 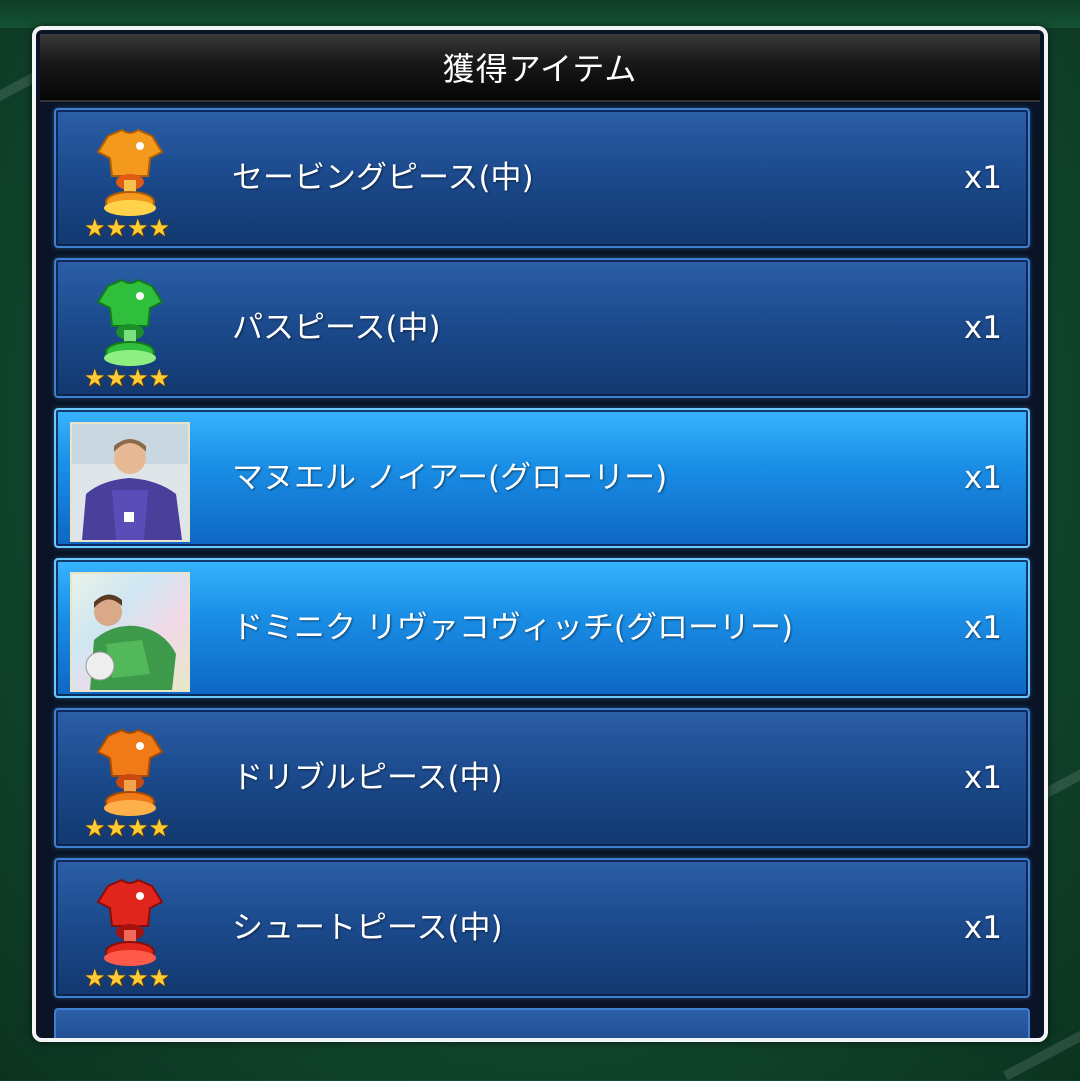 What do you see at coordinates (542, 328) in the screenshot?
I see `list-item: ★★★★ パスピース(中) x1` at bounding box center [542, 328].